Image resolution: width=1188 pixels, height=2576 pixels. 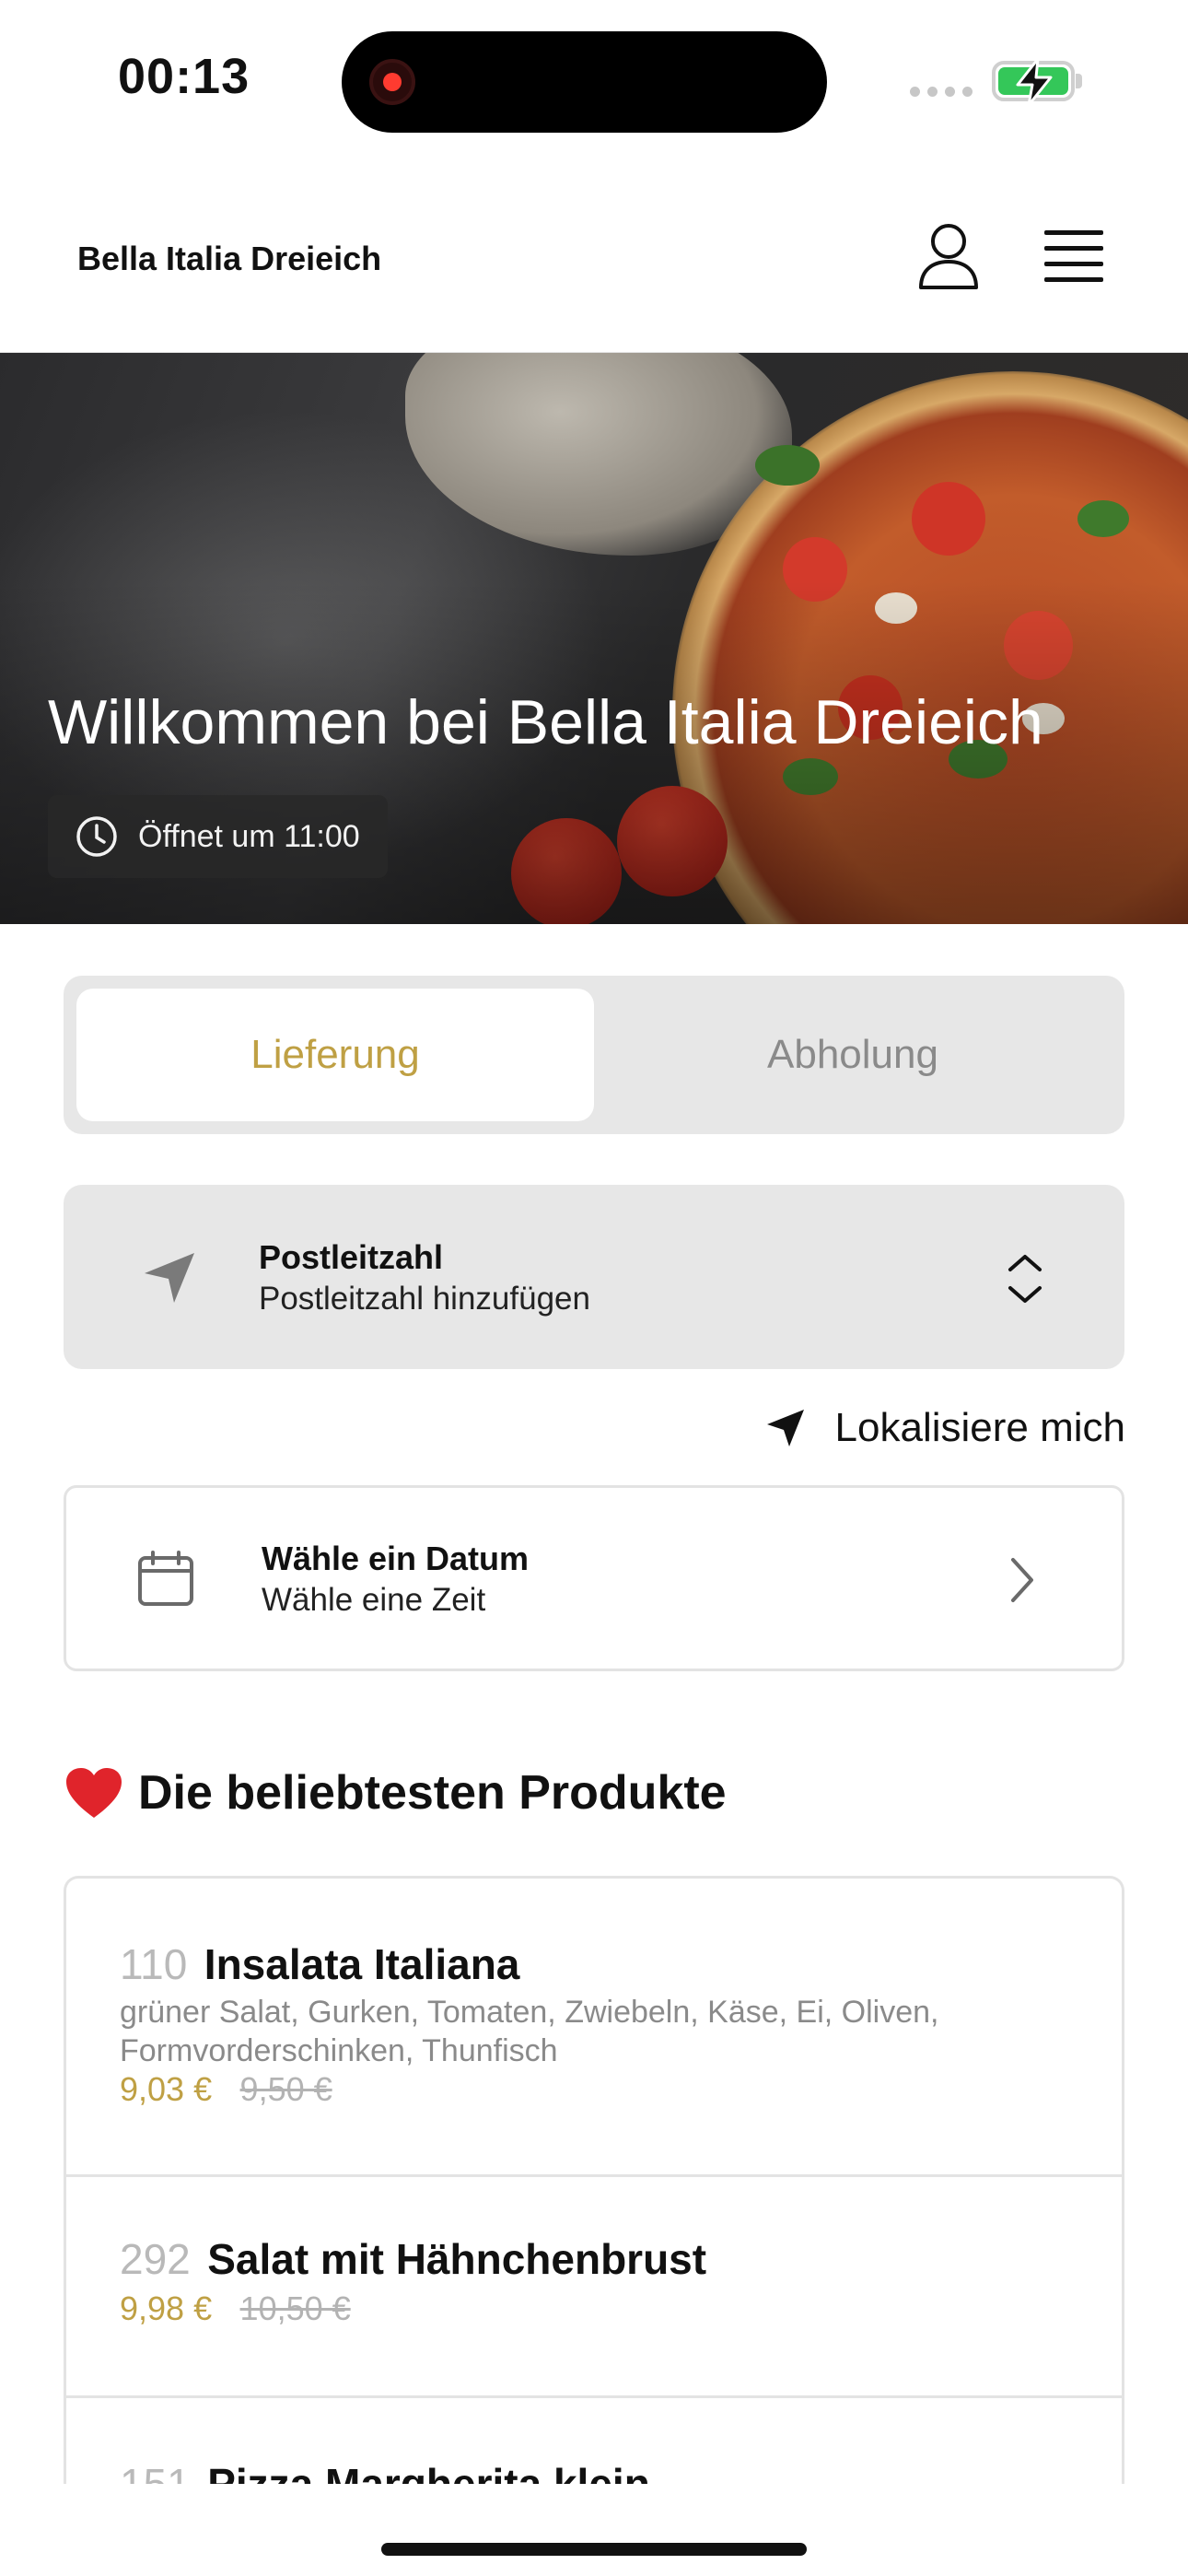 I want to click on order-mode-toggle: Lieferung Abholung, so click(x=594, y=1055).